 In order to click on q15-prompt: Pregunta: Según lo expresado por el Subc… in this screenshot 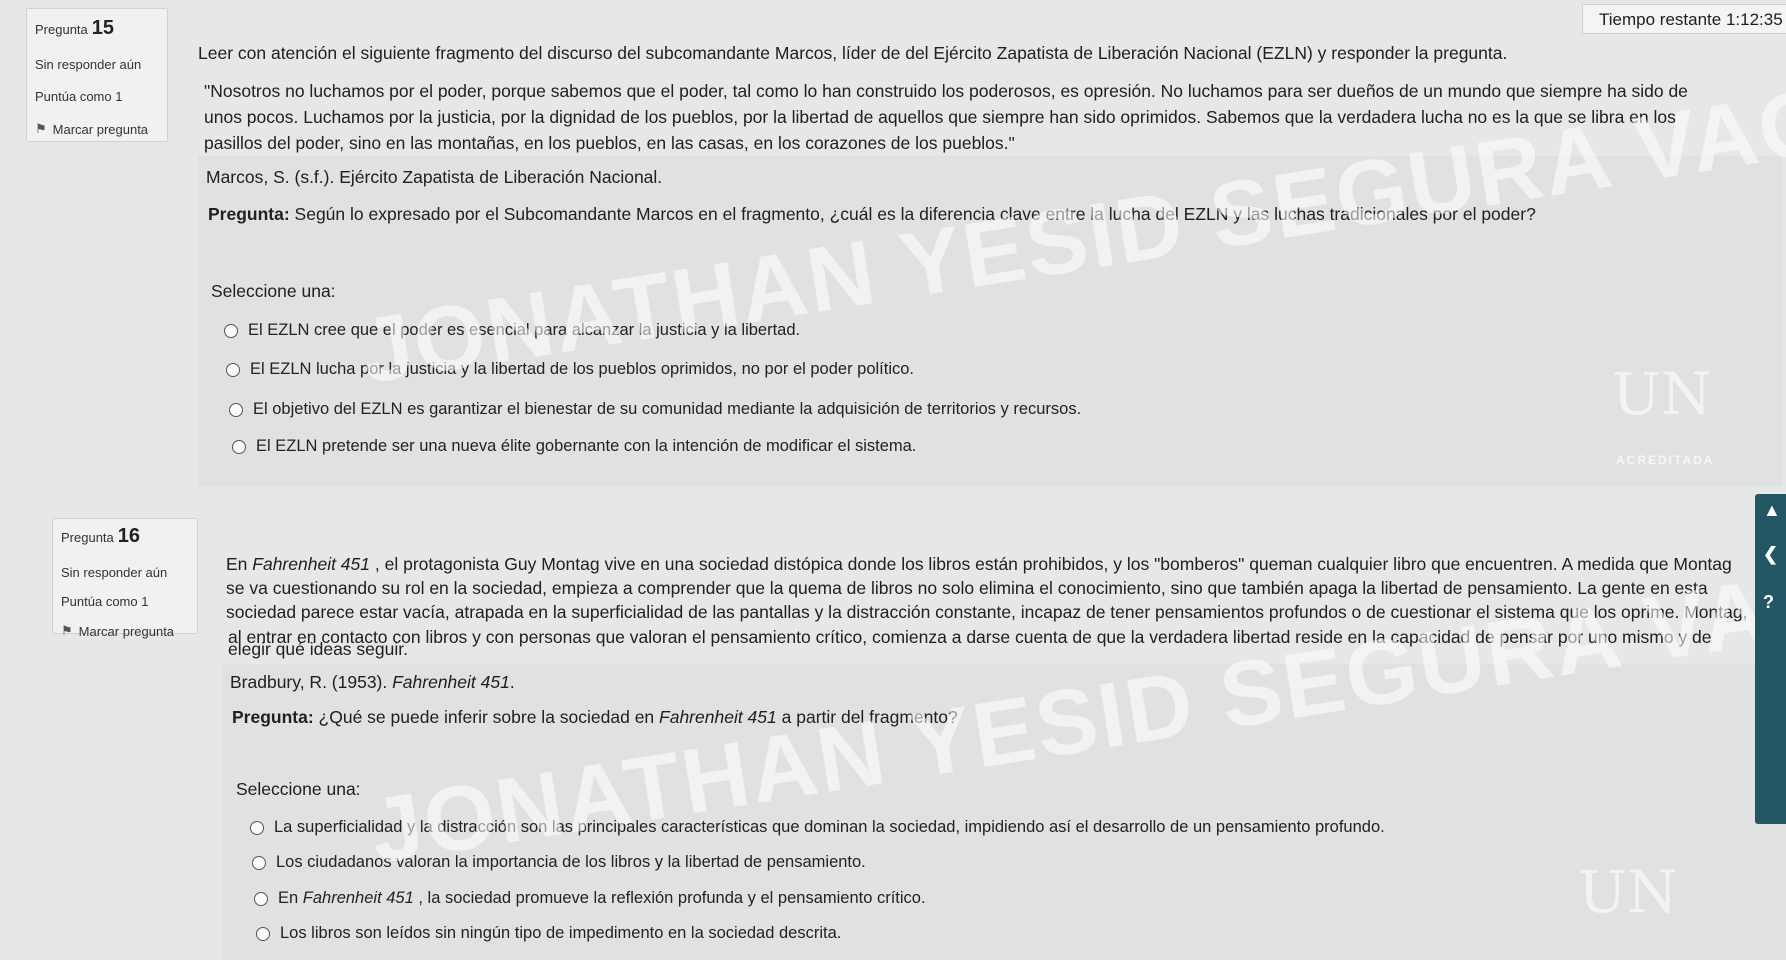, I will do `click(872, 214)`.